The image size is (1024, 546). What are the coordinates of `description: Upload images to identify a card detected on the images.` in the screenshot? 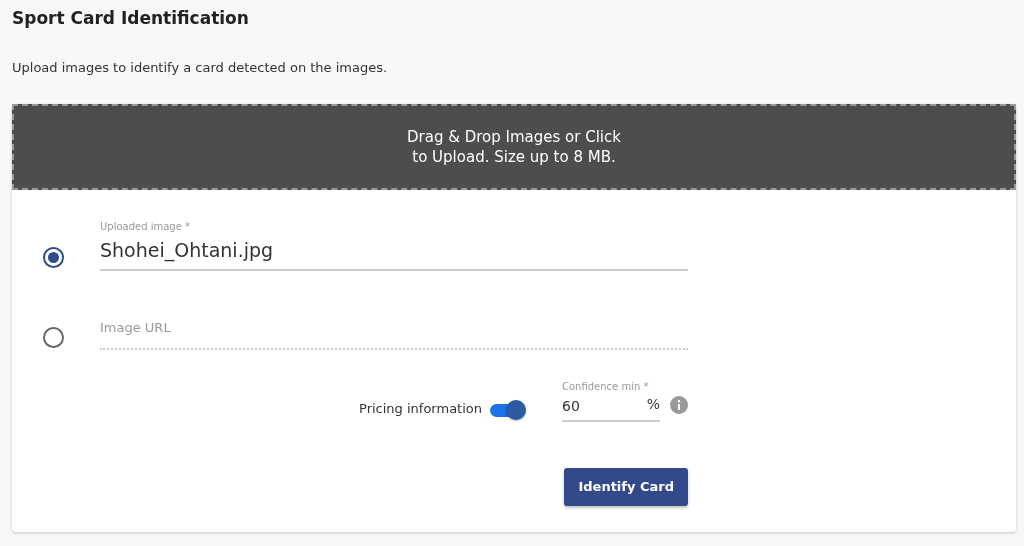 It's located at (200, 68).